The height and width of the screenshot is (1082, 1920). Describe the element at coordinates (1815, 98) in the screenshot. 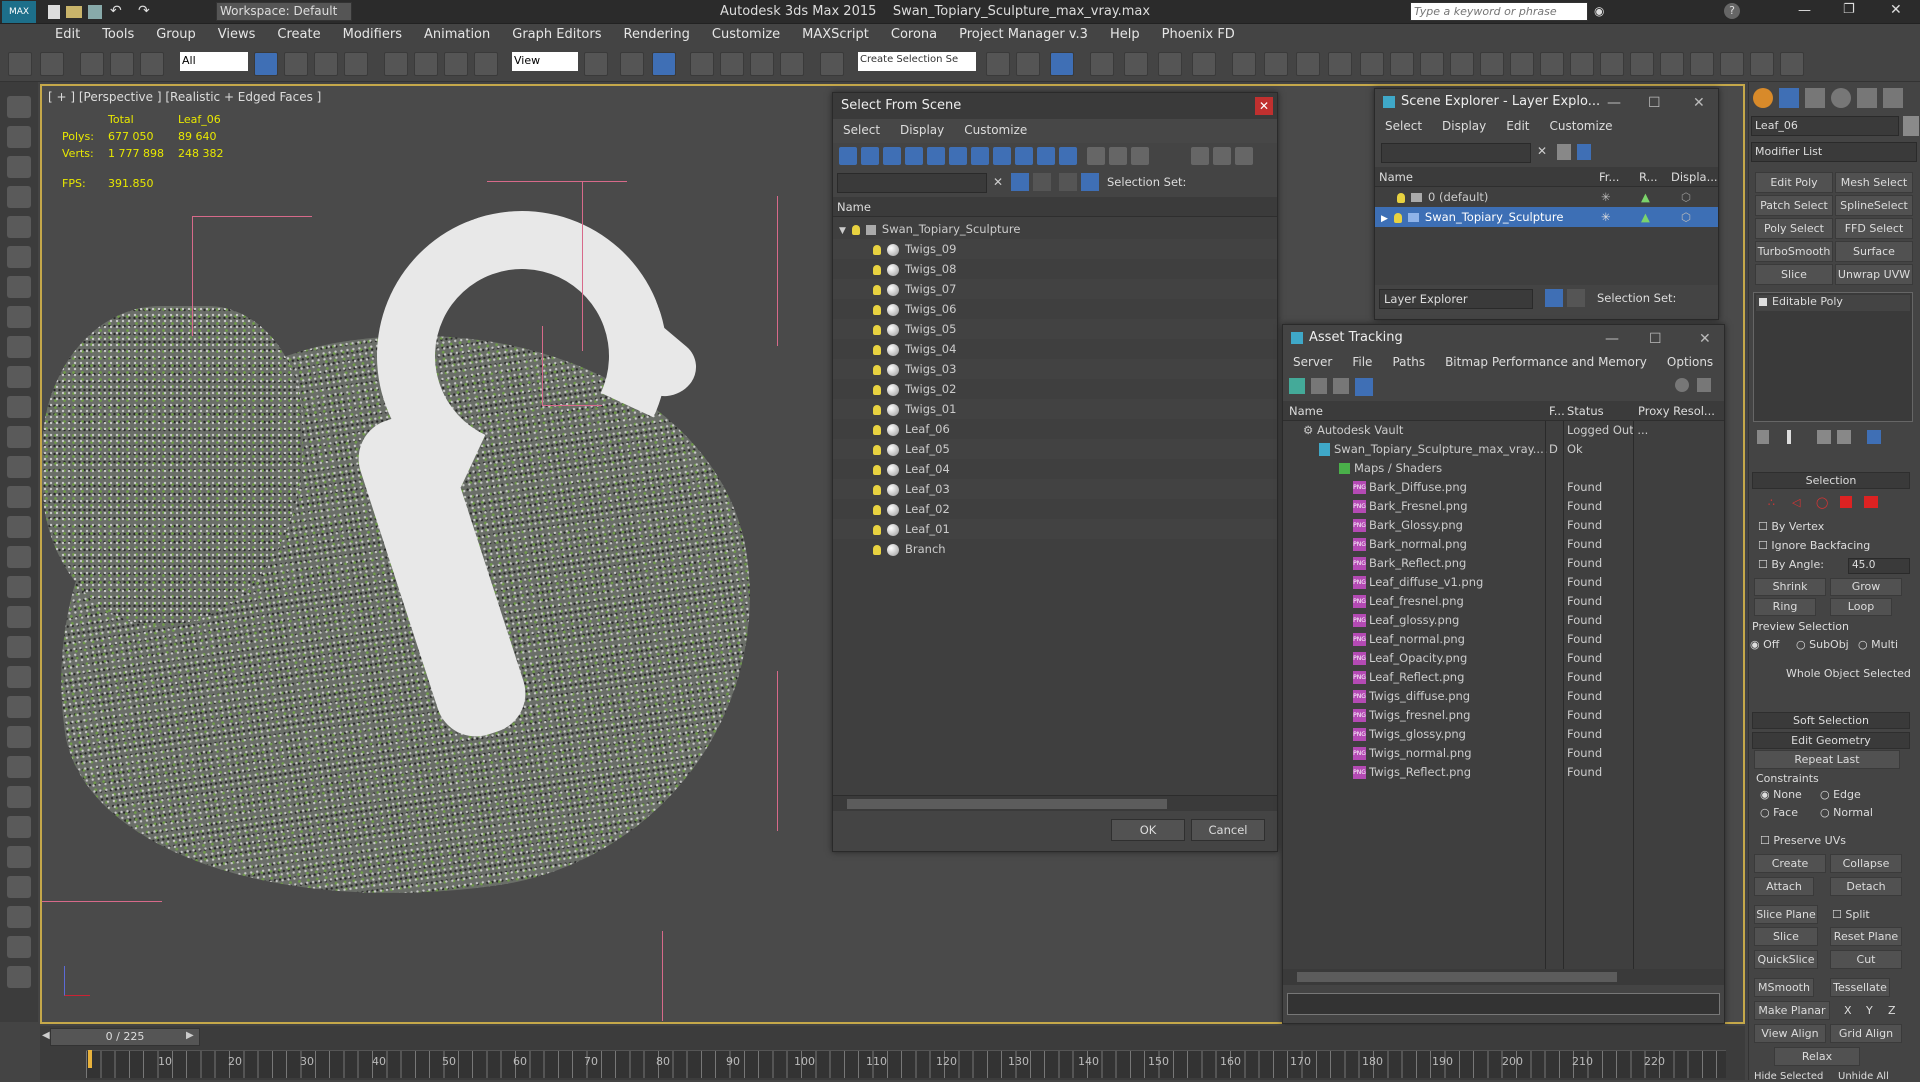

I see `hierarchy-tab-icon` at that location.